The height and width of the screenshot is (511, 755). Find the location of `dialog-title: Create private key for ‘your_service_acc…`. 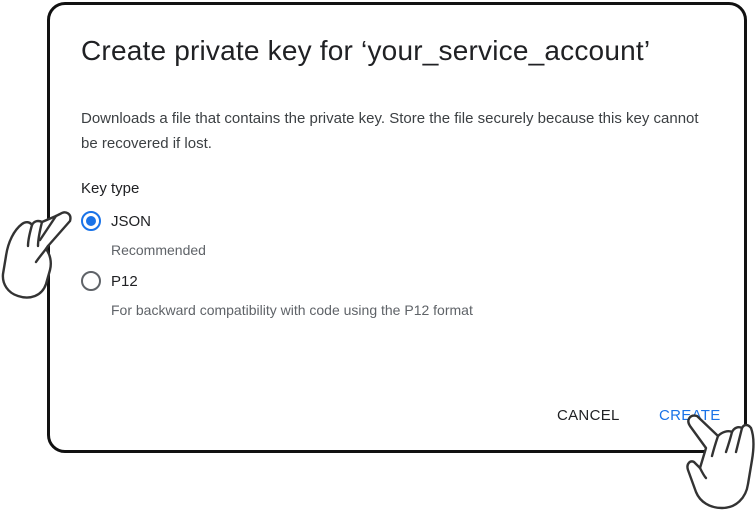

dialog-title: Create private key for ‘your_service_acc… is located at coordinates (366, 50).